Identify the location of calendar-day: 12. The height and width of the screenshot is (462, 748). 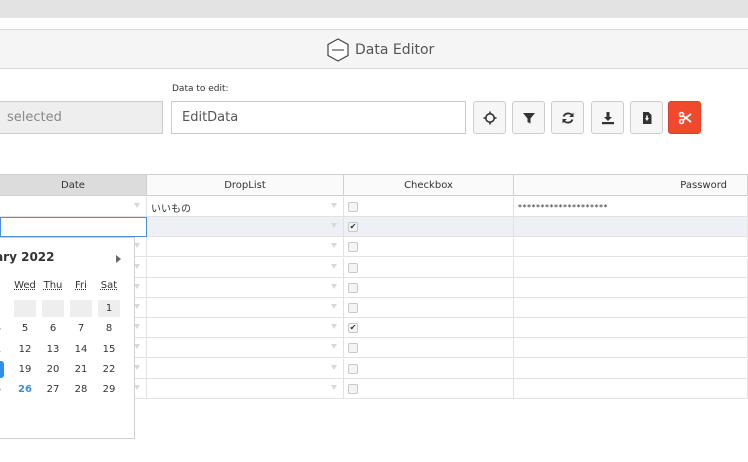
(25, 349).